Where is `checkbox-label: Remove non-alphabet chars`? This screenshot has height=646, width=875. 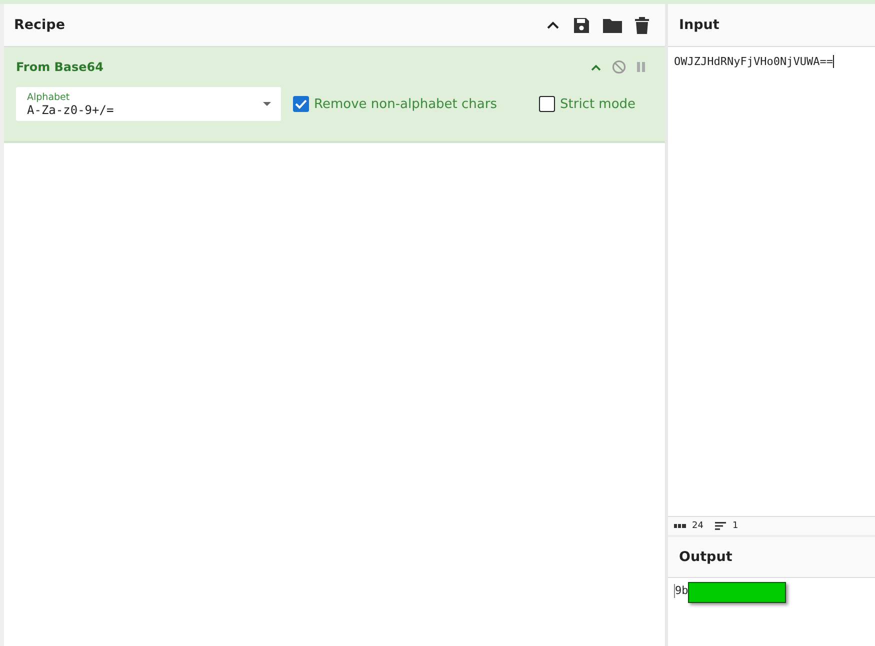
checkbox-label: Remove non-alphabet chars is located at coordinates (405, 104).